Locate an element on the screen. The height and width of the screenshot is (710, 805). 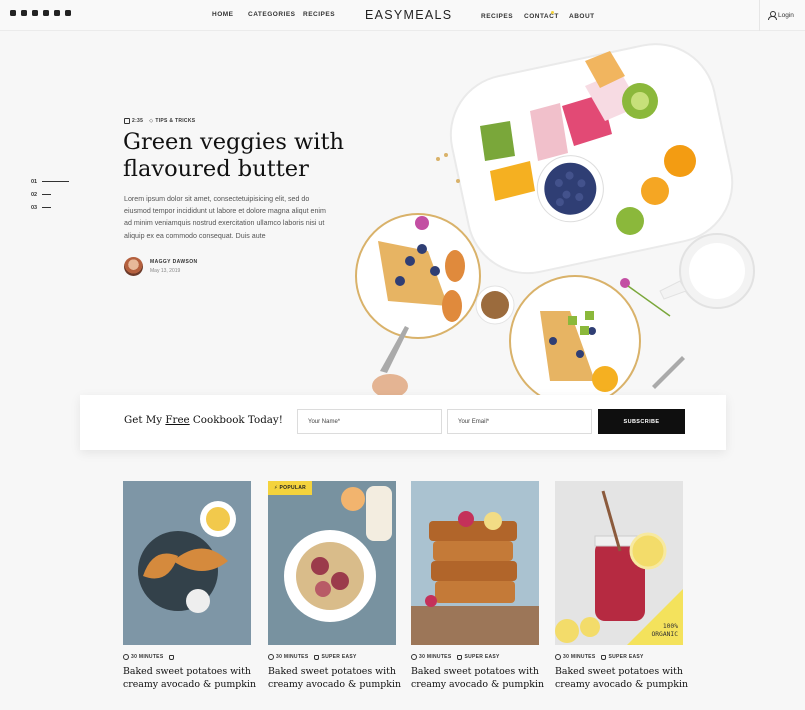
hero-meta: 2:35 ◇ TIPS & TRICKS is located at coordinates (159, 121).